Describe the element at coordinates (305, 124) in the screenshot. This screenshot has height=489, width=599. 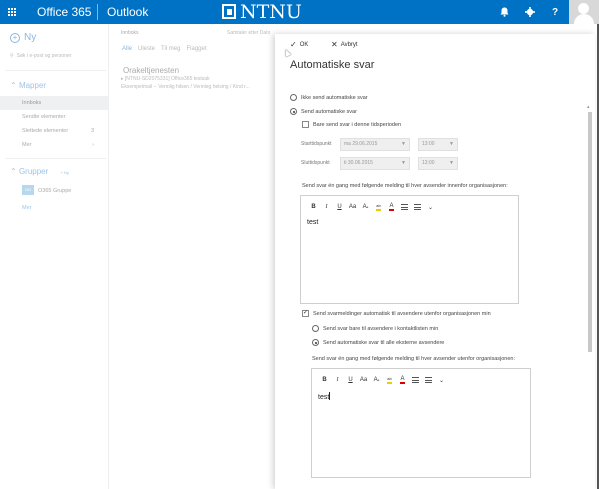
I see `checkbox` at that location.